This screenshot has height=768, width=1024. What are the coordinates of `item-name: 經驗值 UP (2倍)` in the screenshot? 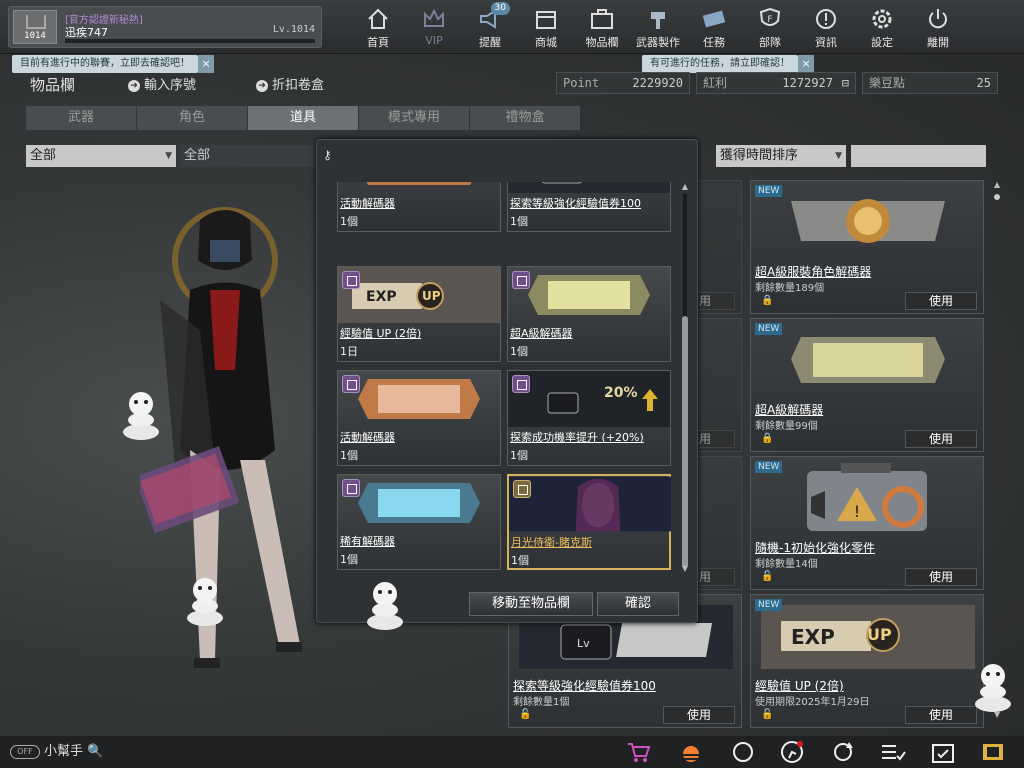 It's located at (799, 686).